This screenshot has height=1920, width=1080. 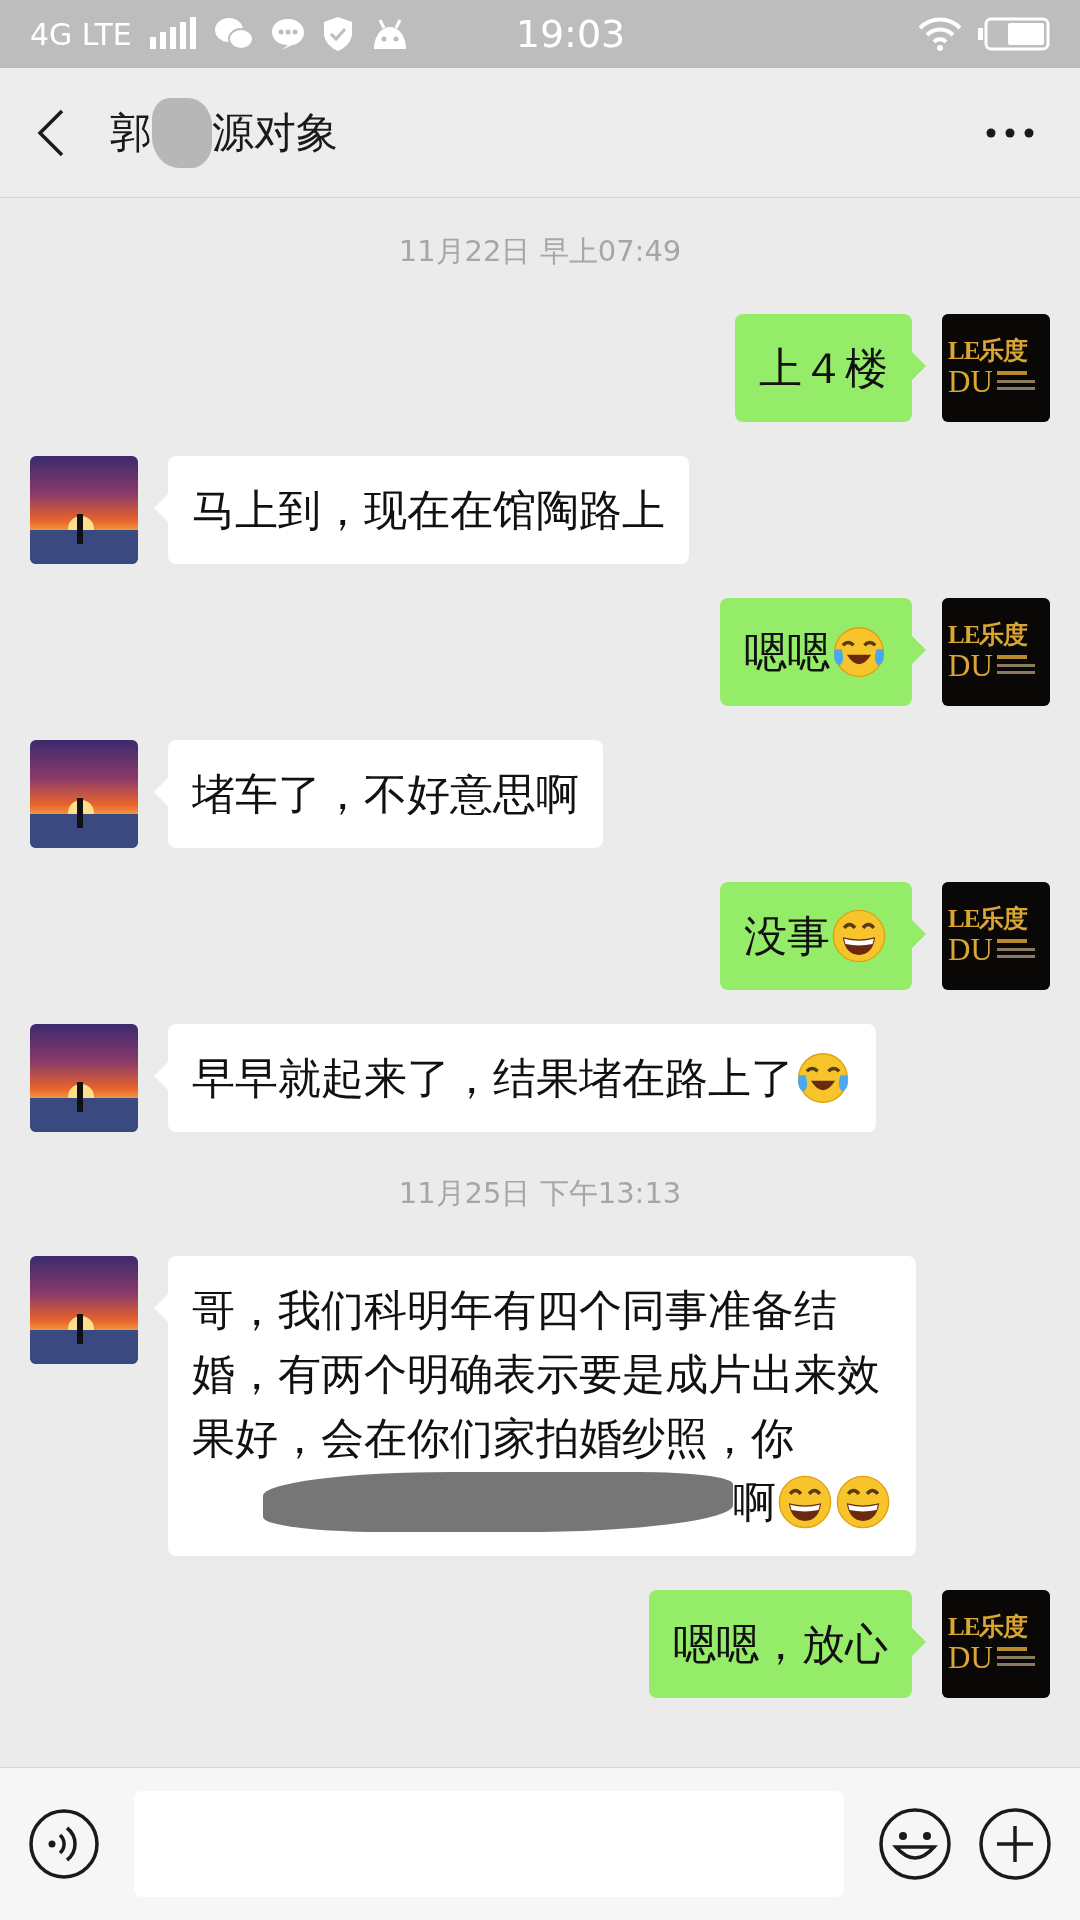 What do you see at coordinates (940, 34) in the screenshot?
I see `wifi-icon` at bounding box center [940, 34].